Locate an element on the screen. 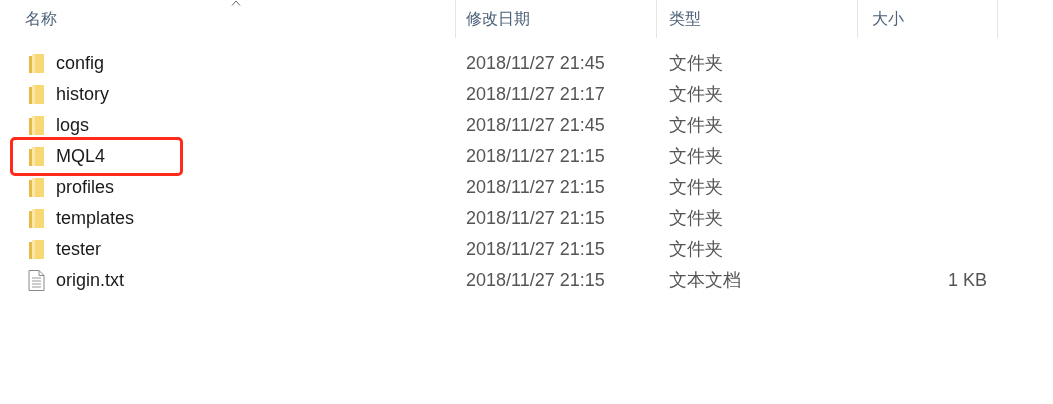 The image size is (1053, 404). file-name: profiles is located at coordinates (85, 187).